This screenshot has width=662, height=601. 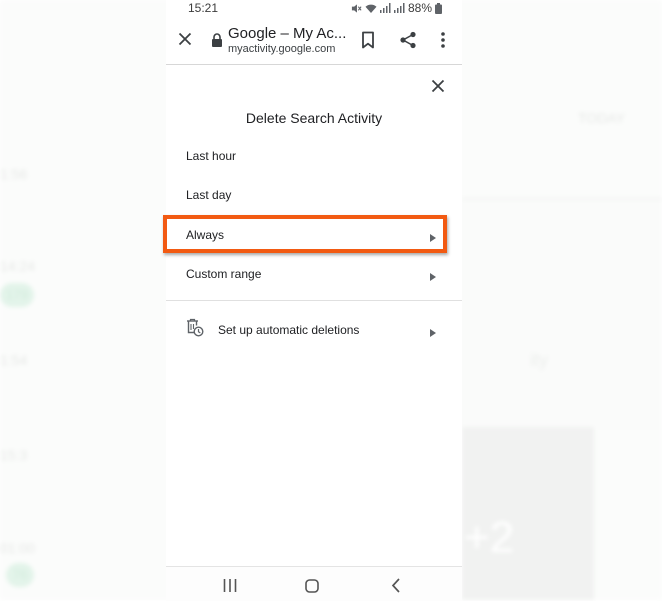 What do you see at coordinates (539, 360) in the screenshot?
I see `bg-ity-text: ity` at bounding box center [539, 360].